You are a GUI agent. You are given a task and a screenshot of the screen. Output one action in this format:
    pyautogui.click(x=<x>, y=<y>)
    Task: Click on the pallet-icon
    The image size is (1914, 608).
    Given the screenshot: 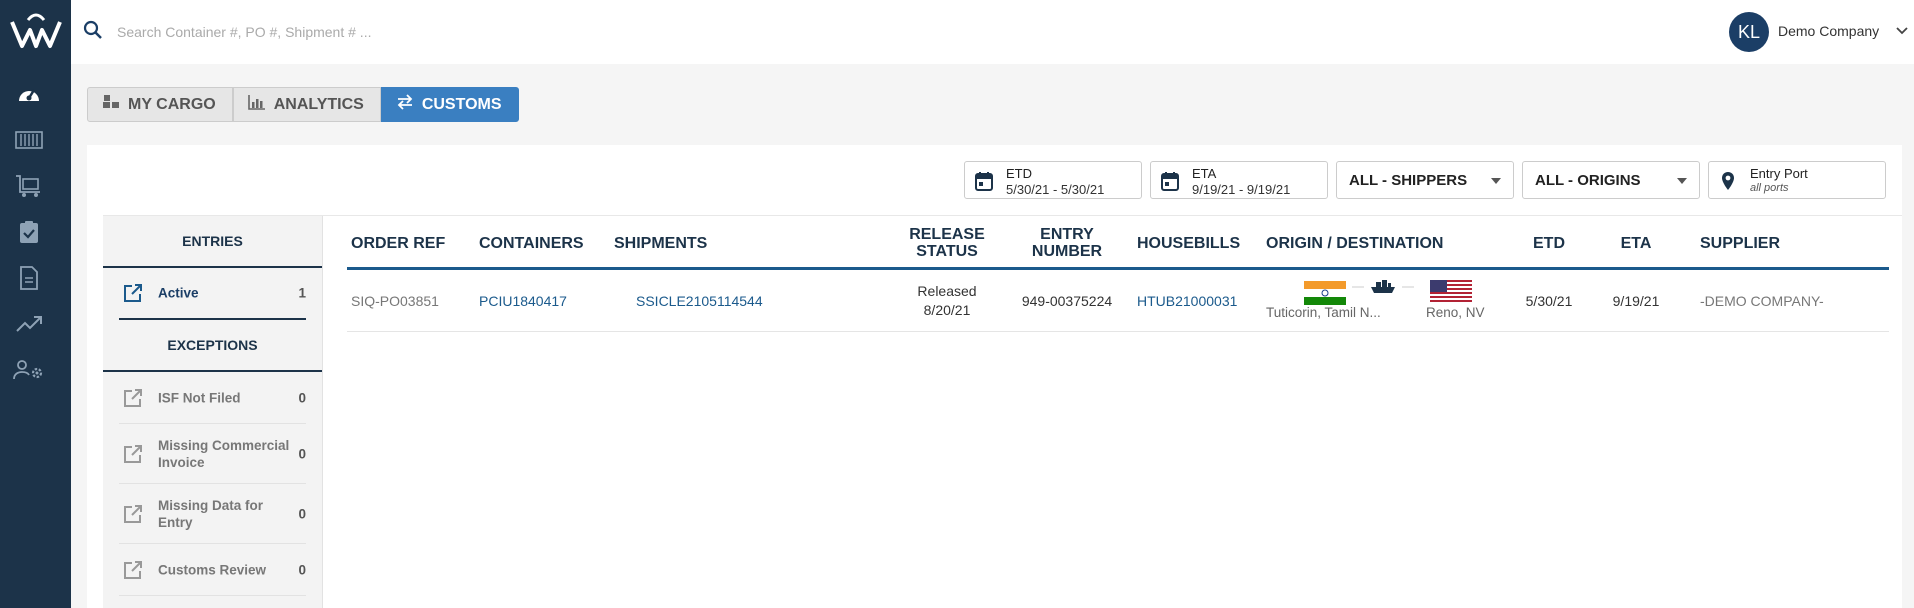 What is the action you would take?
    pyautogui.click(x=111, y=104)
    